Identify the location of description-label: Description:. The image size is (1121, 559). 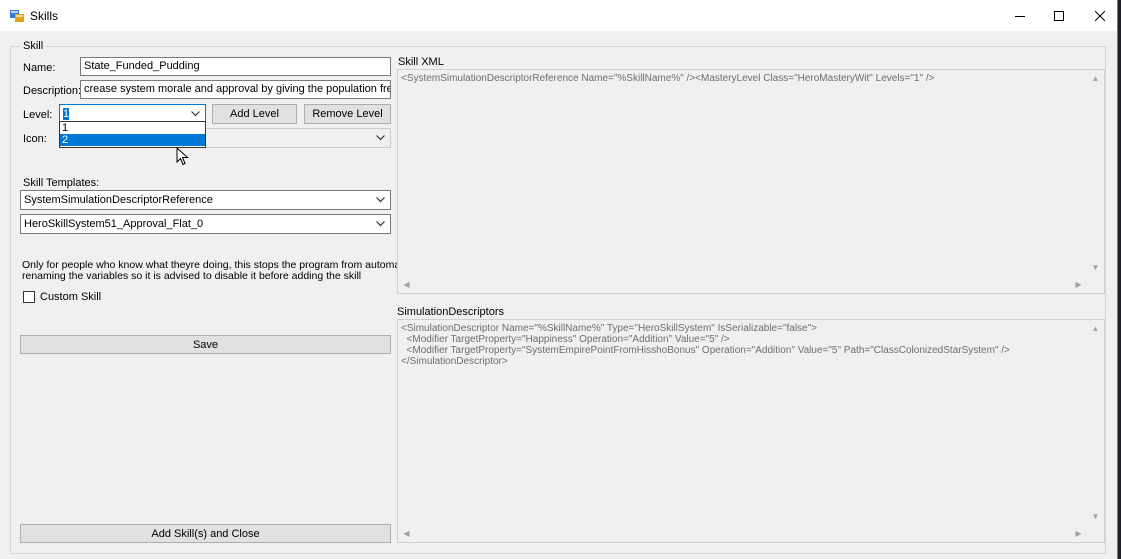
(52, 91).